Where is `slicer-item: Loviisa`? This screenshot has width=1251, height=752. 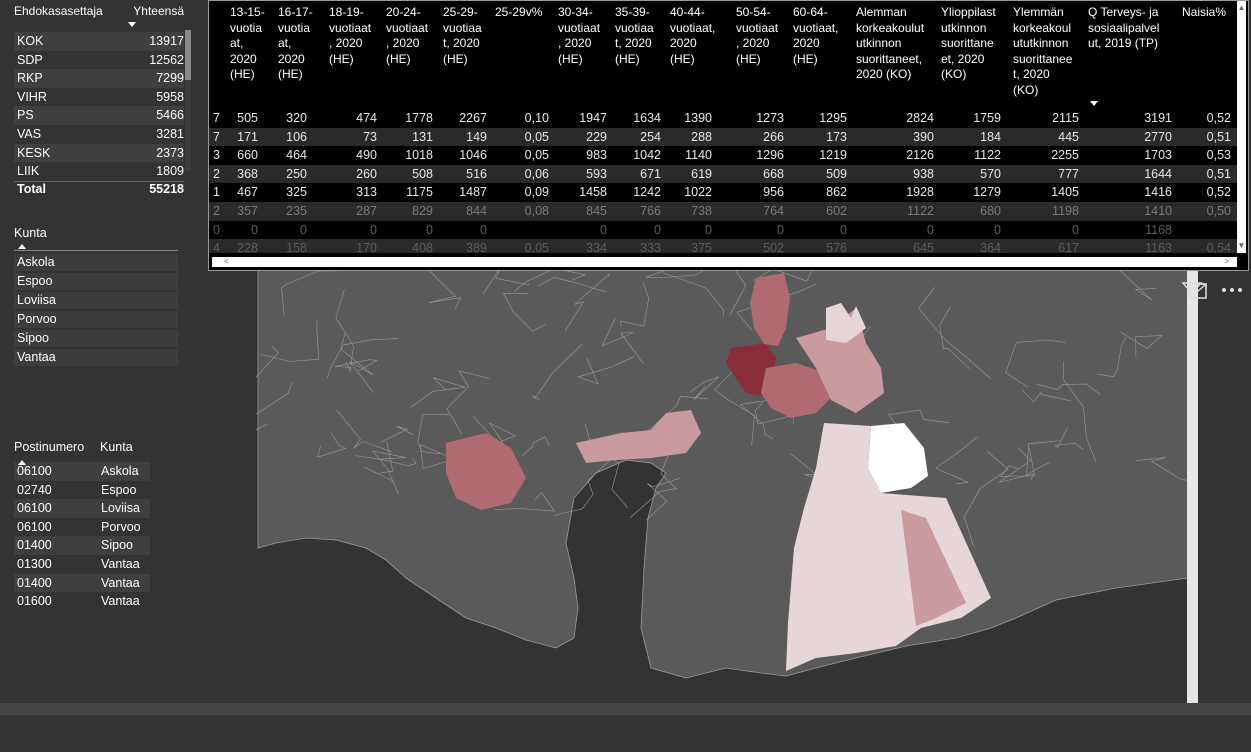
slicer-item: Loviisa is located at coordinates (96, 300).